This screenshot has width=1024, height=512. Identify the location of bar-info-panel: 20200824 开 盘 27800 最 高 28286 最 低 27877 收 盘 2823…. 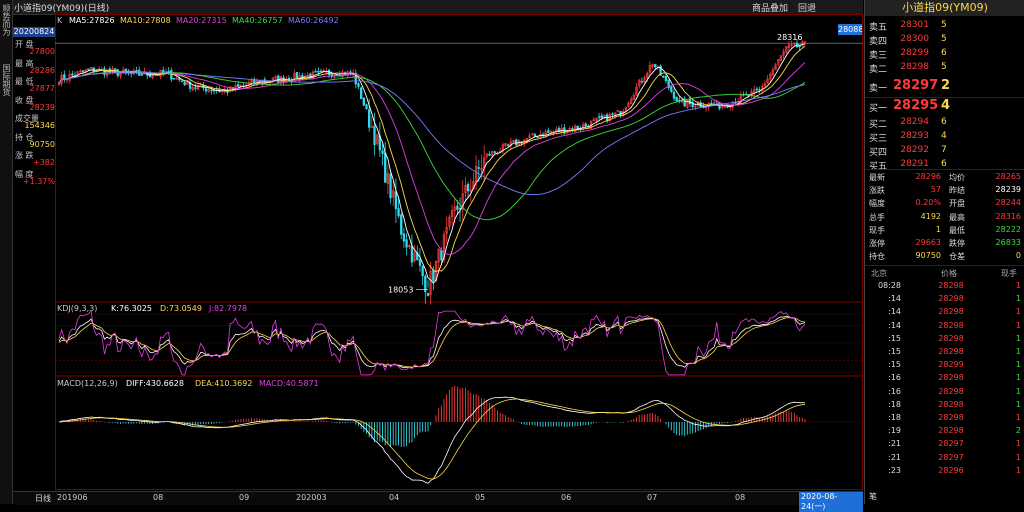
(34, 107).